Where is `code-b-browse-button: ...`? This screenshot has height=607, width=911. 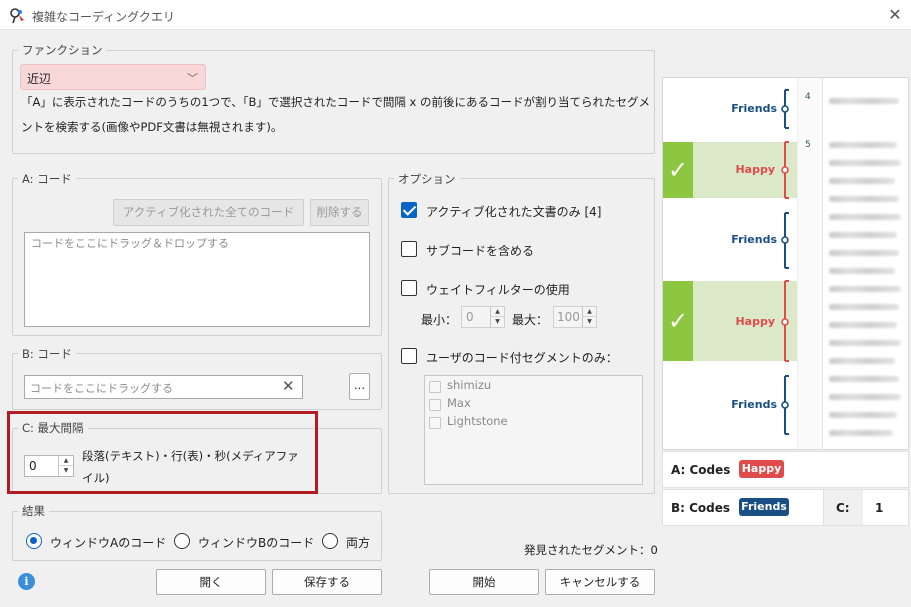 code-b-browse-button: ... is located at coordinates (359, 386).